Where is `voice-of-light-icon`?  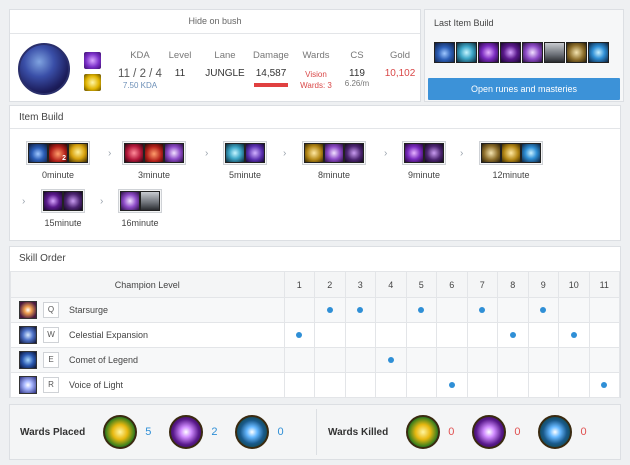 voice-of-light-icon is located at coordinates (28, 385).